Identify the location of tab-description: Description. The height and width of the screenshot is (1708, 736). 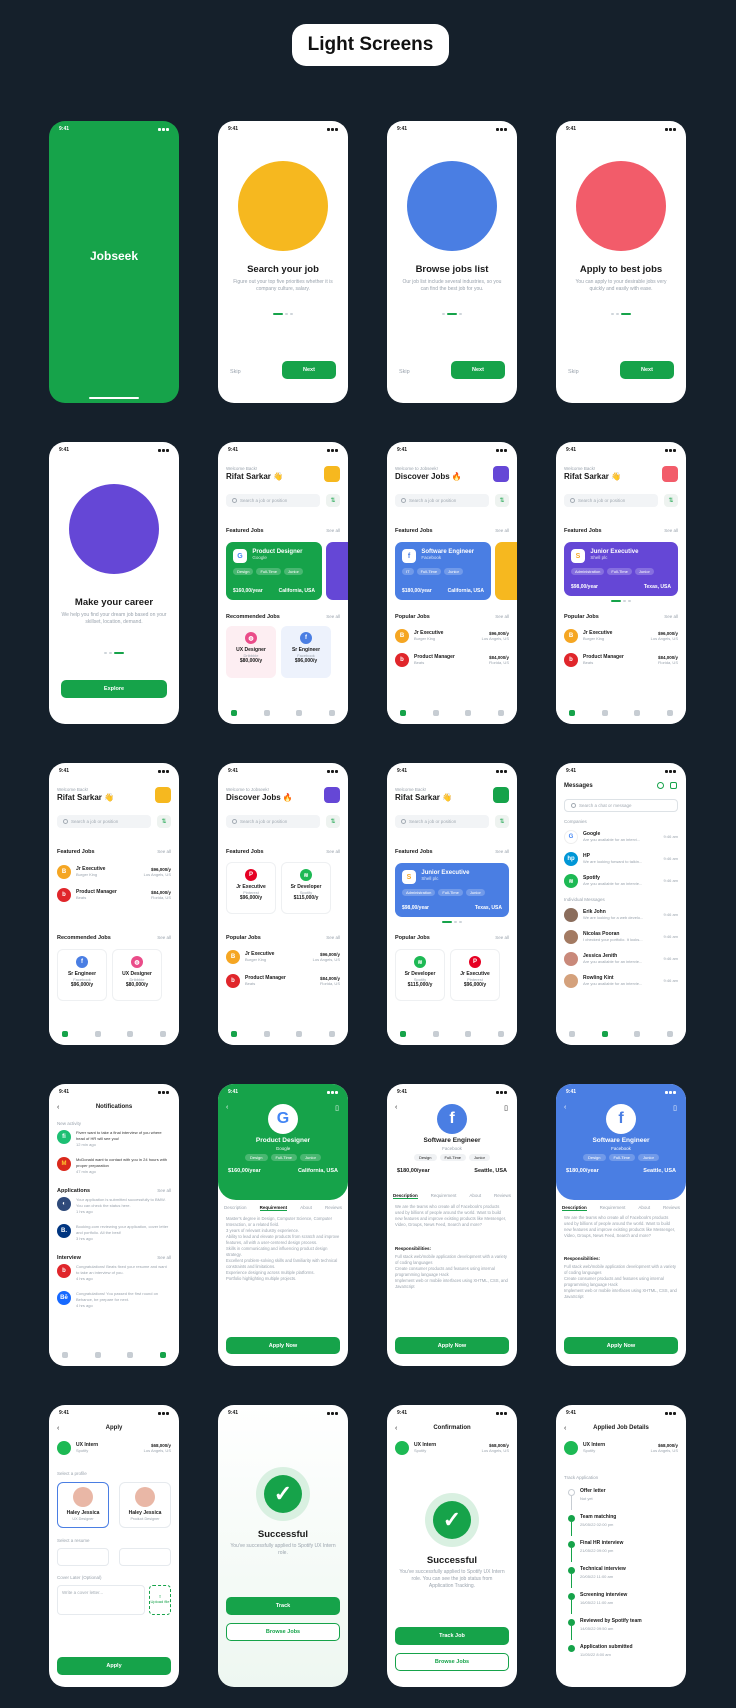
(405, 1196).